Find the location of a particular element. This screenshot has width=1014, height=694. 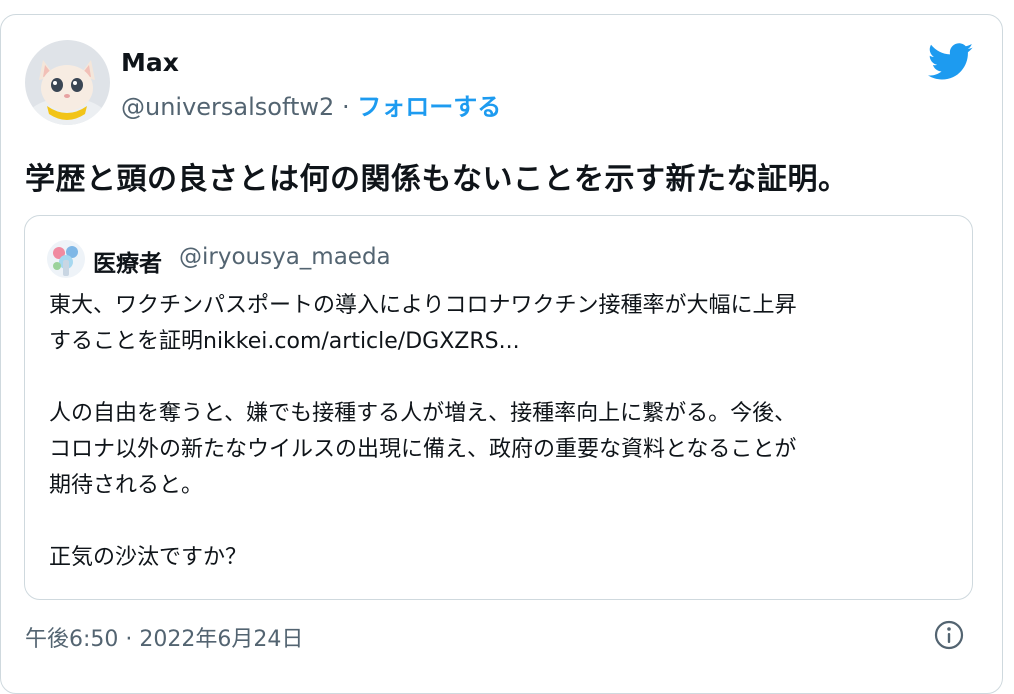

follow-button: フォローする is located at coordinates (429, 107).